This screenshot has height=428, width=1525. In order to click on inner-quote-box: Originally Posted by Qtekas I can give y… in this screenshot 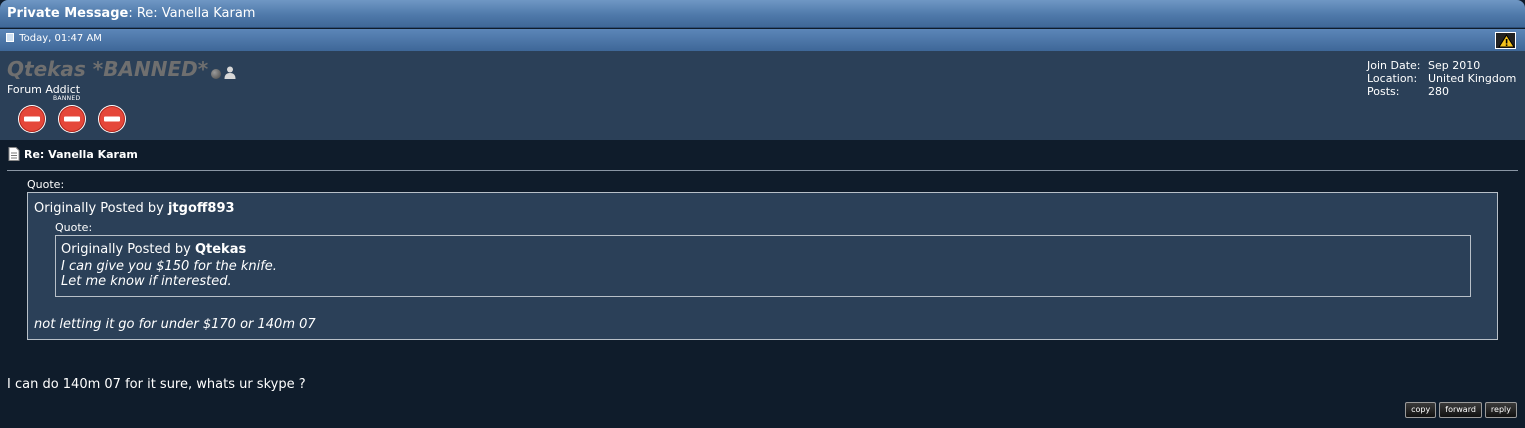, I will do `click(763, 266)`.